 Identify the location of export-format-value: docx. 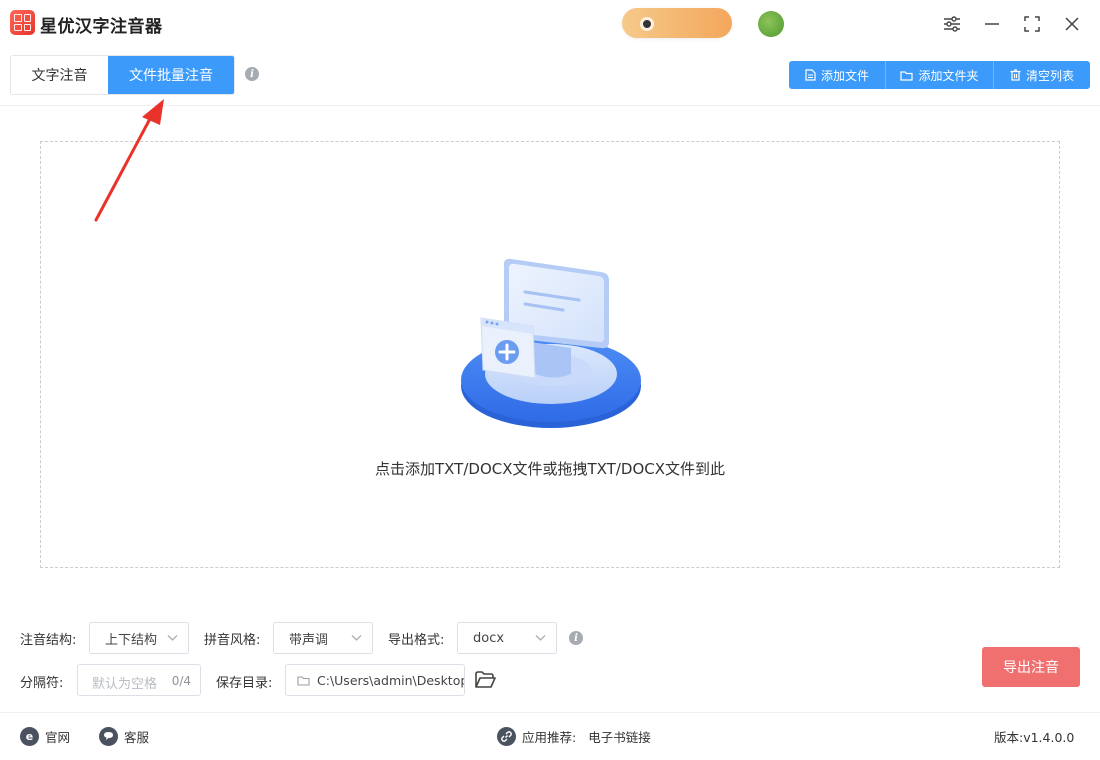
(489, 638).